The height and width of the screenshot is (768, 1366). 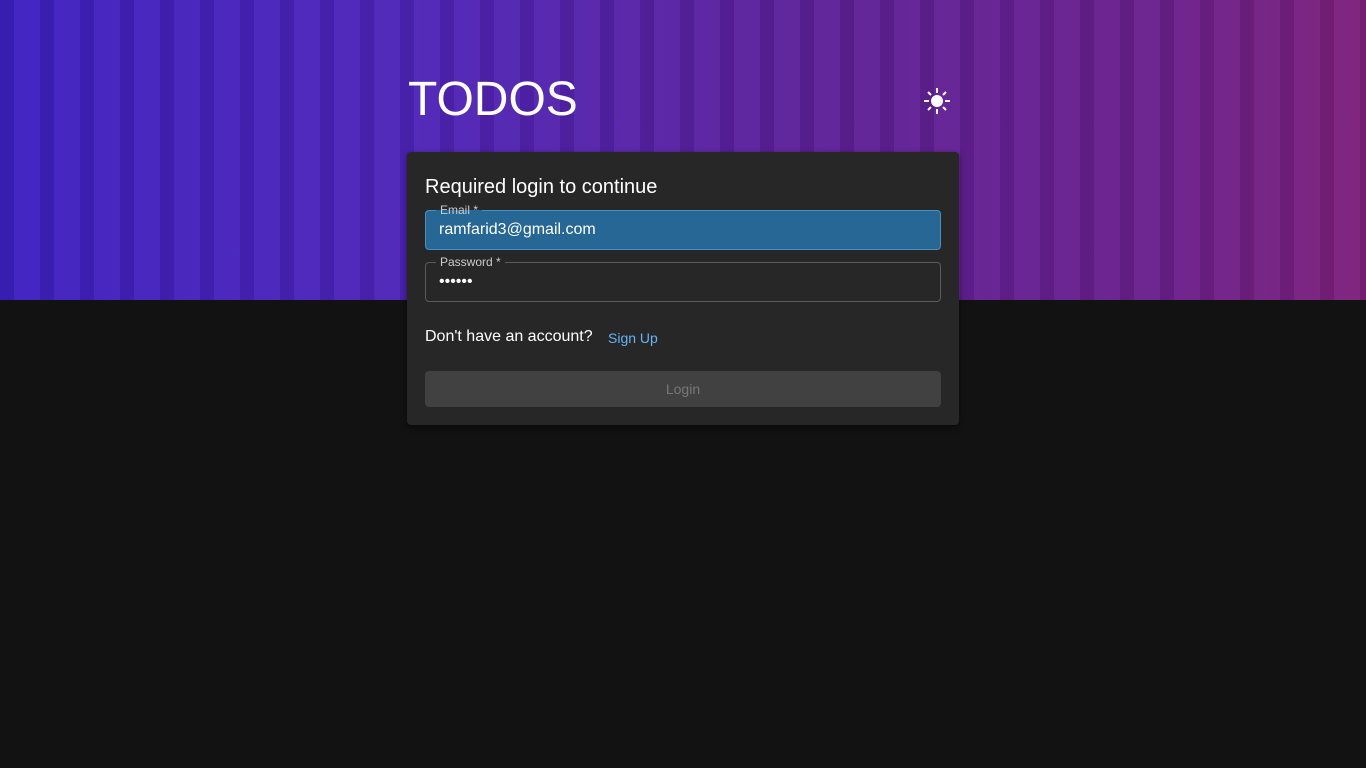 I want to click on password-field: Password * ••••••, so click(x=683, y=278).